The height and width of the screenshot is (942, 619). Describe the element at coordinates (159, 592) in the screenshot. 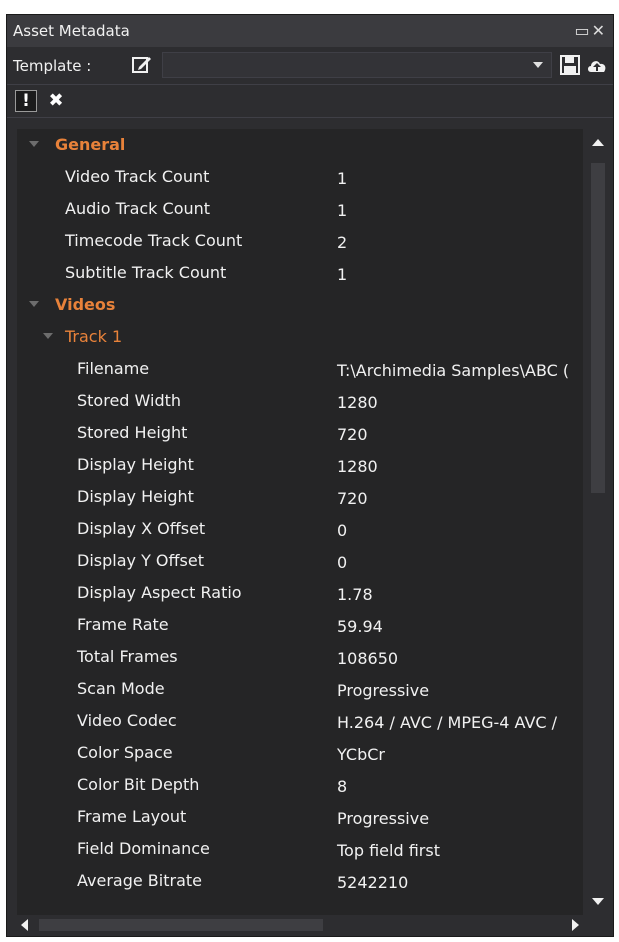

I see `property-key: Display Aspect Ratio` at that location.